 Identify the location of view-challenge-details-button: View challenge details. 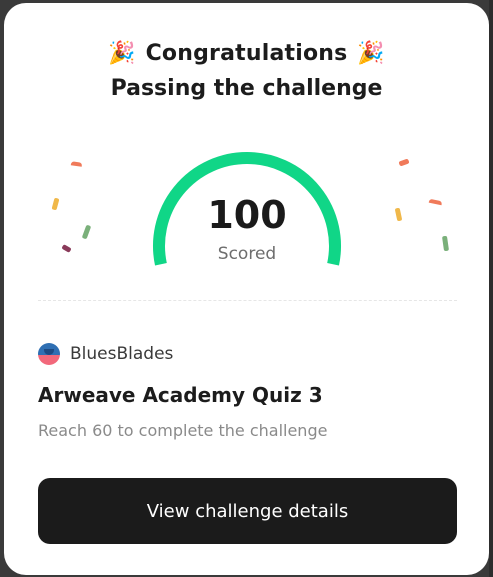
(247, 511).